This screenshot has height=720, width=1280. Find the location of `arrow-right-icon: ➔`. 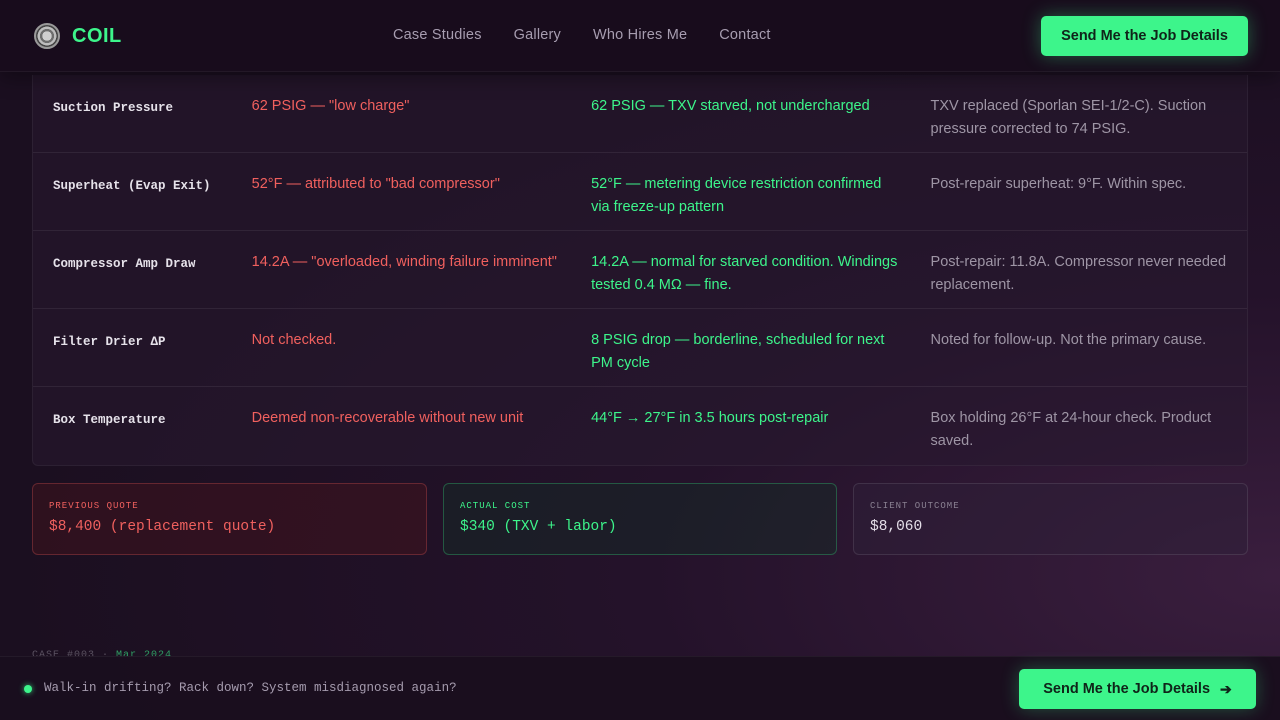

arrow-right-icon: ➔ is located at coordinates (1226, 688).